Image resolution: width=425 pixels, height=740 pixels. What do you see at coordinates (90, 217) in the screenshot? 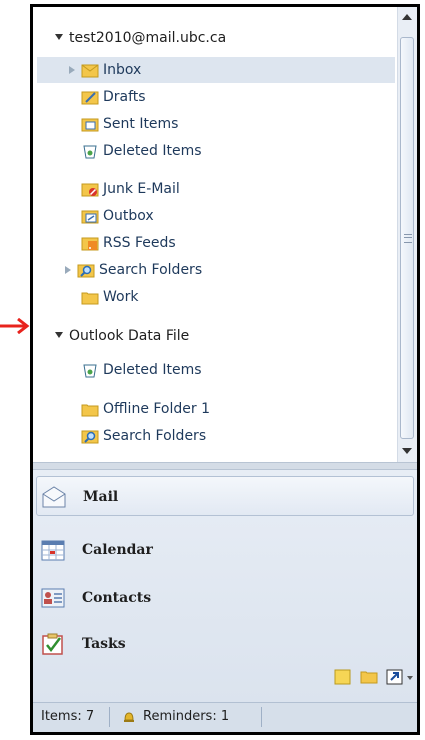
I see `outbox-icon` at bounding box center [90, 217].